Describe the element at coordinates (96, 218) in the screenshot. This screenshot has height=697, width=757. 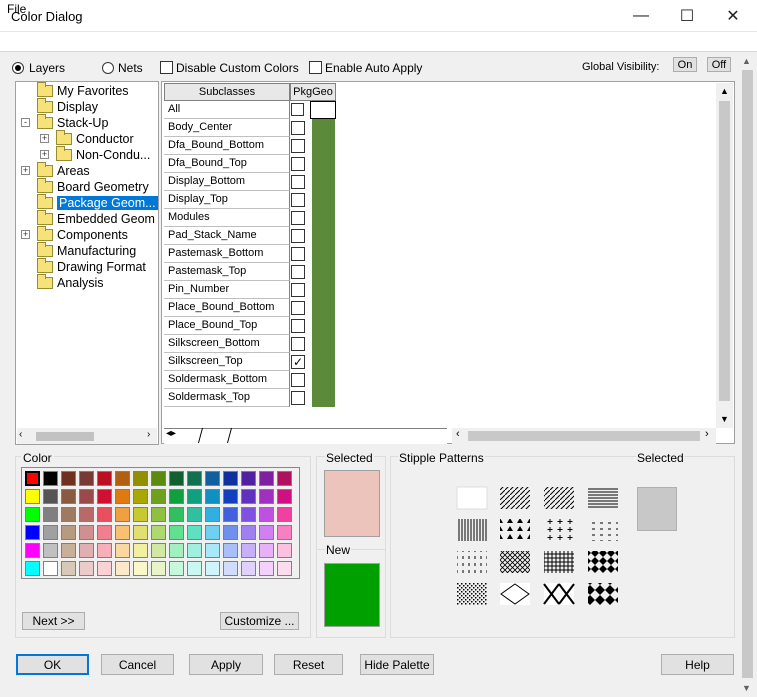
I see `tree-item: Embedded Geom` at that location.